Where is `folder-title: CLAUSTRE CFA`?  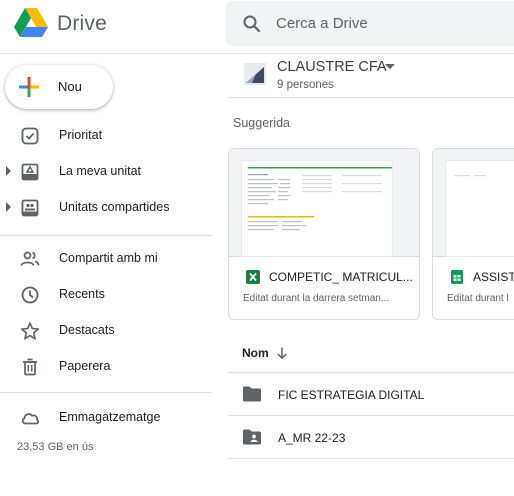
folder-title: CLAUSTRE CFA is located at coordinates (332, 67).